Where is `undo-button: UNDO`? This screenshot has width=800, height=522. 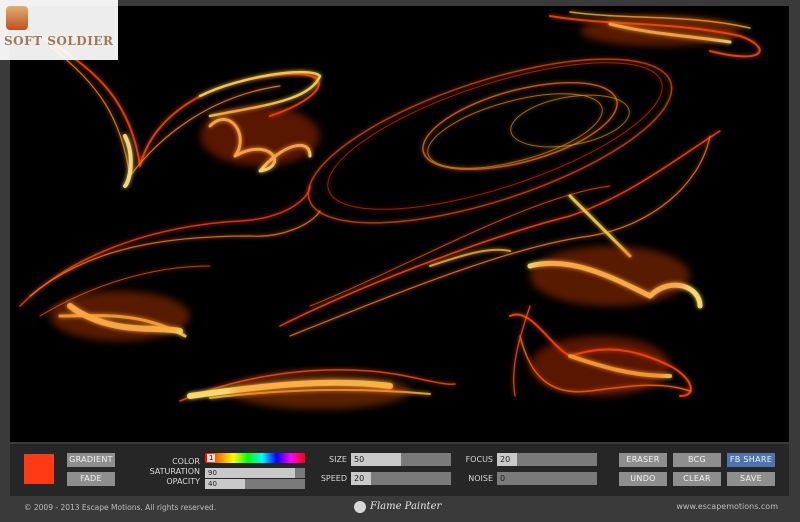
undo-button: UNDO is located at coordinates (643, 479).